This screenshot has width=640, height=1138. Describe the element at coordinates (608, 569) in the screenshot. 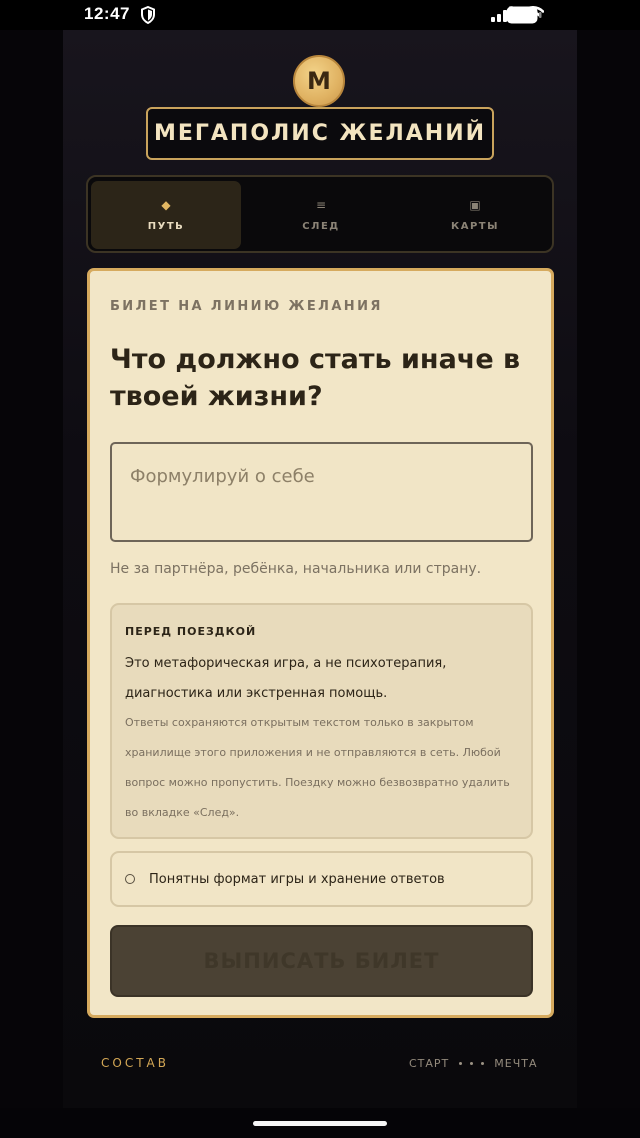

I see `backdrop-right` at that location.